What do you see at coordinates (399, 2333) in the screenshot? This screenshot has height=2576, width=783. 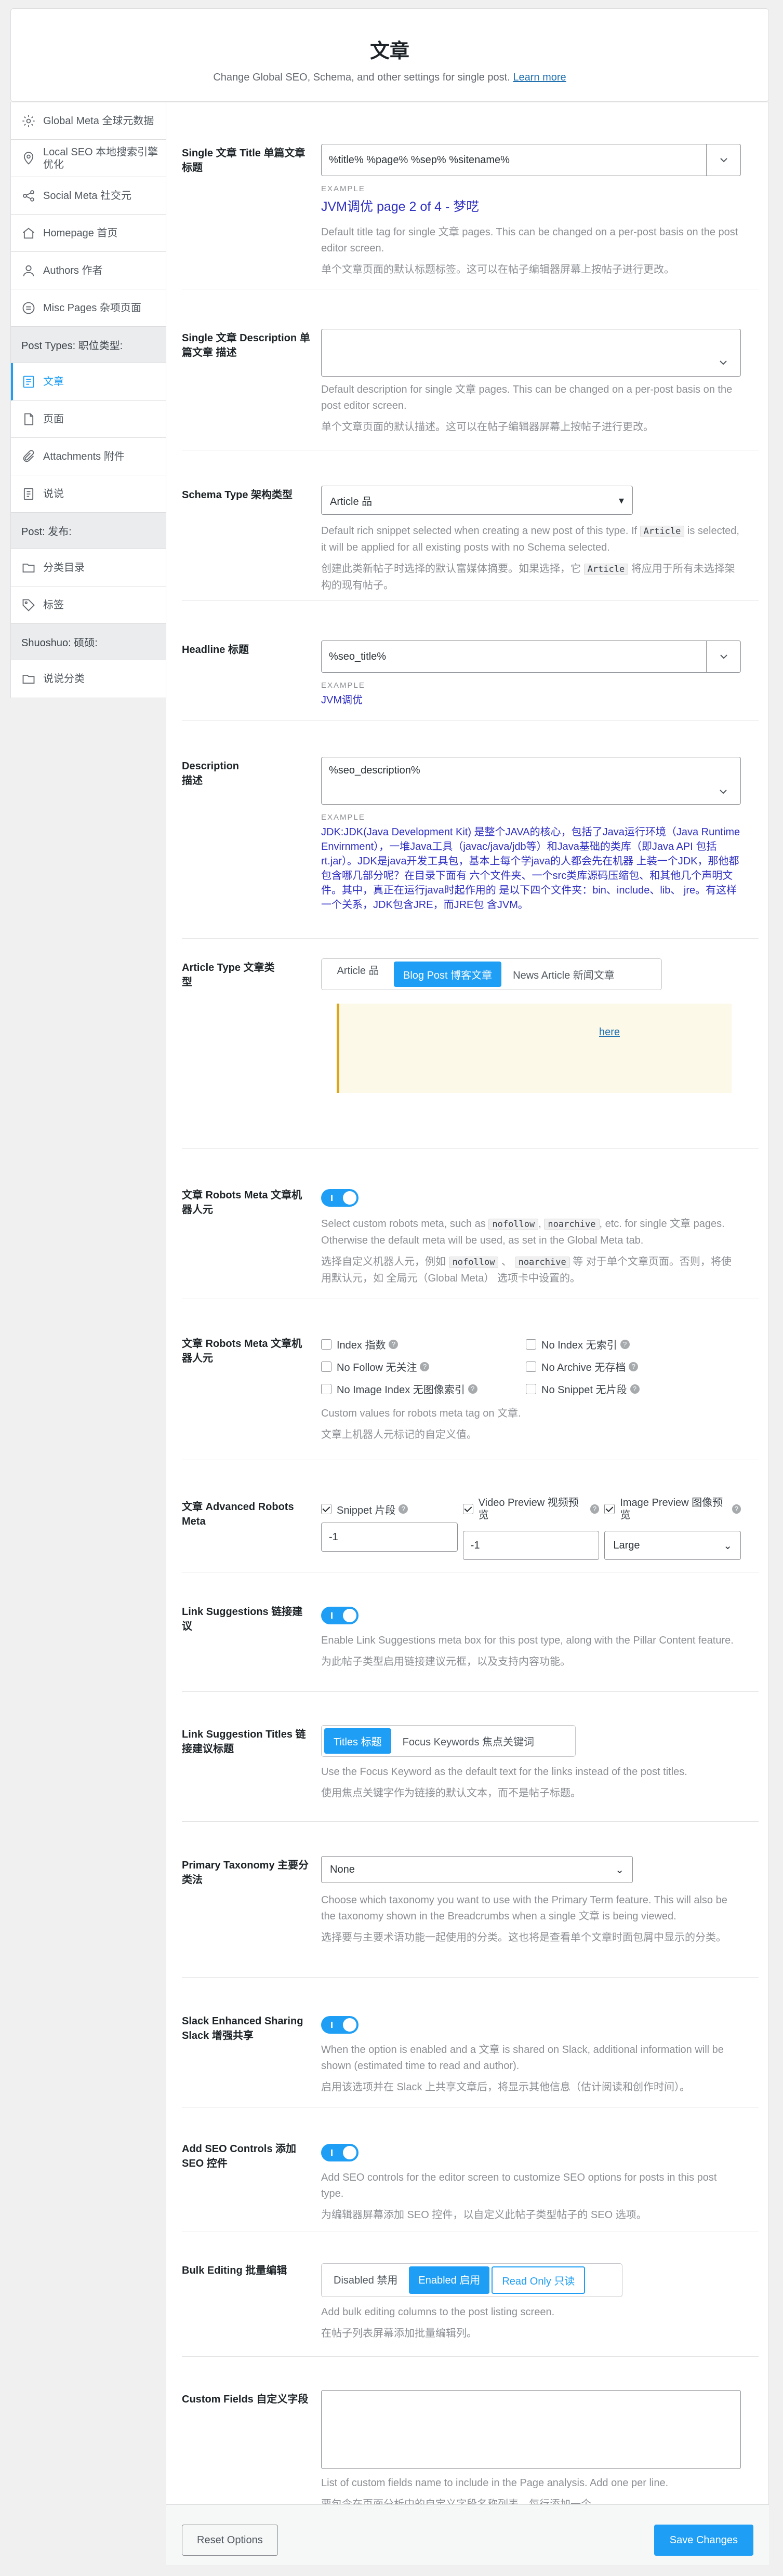 I see `field-description-cn: 在帖子列表屏幕添加批量编辑列。` at bounding box center [399, 2333].